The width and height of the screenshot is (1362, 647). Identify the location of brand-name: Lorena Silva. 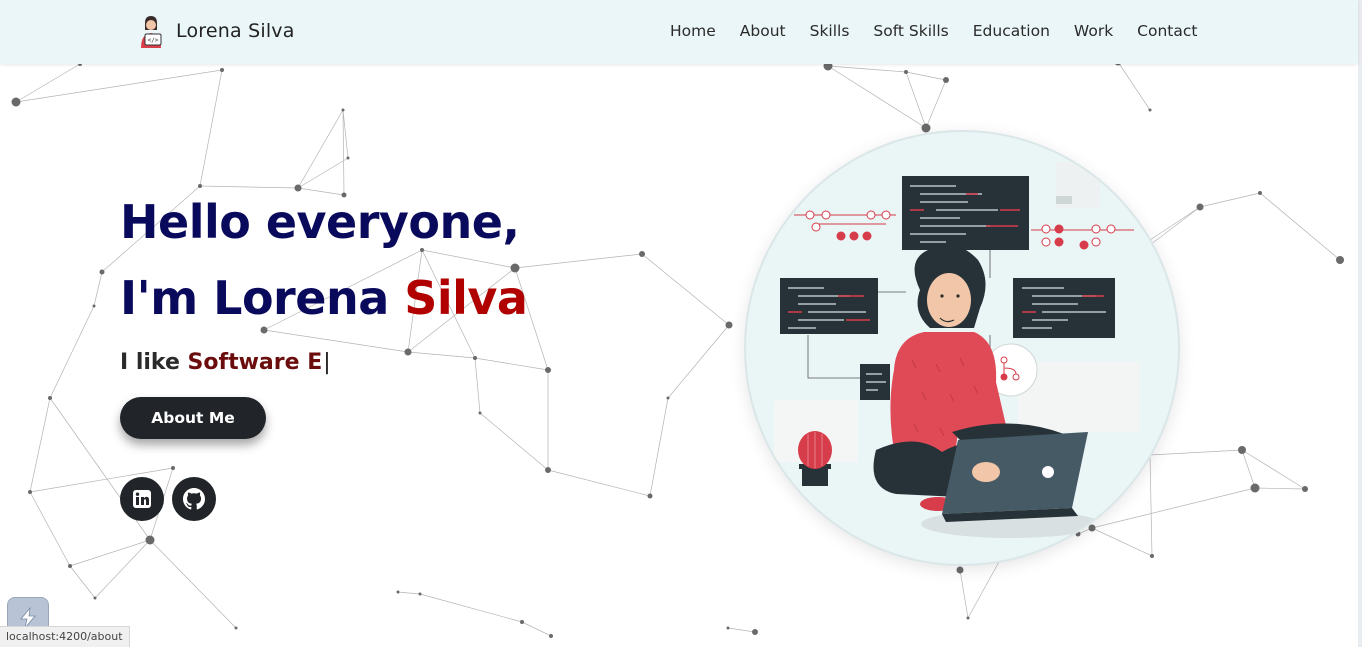
(235, 31).